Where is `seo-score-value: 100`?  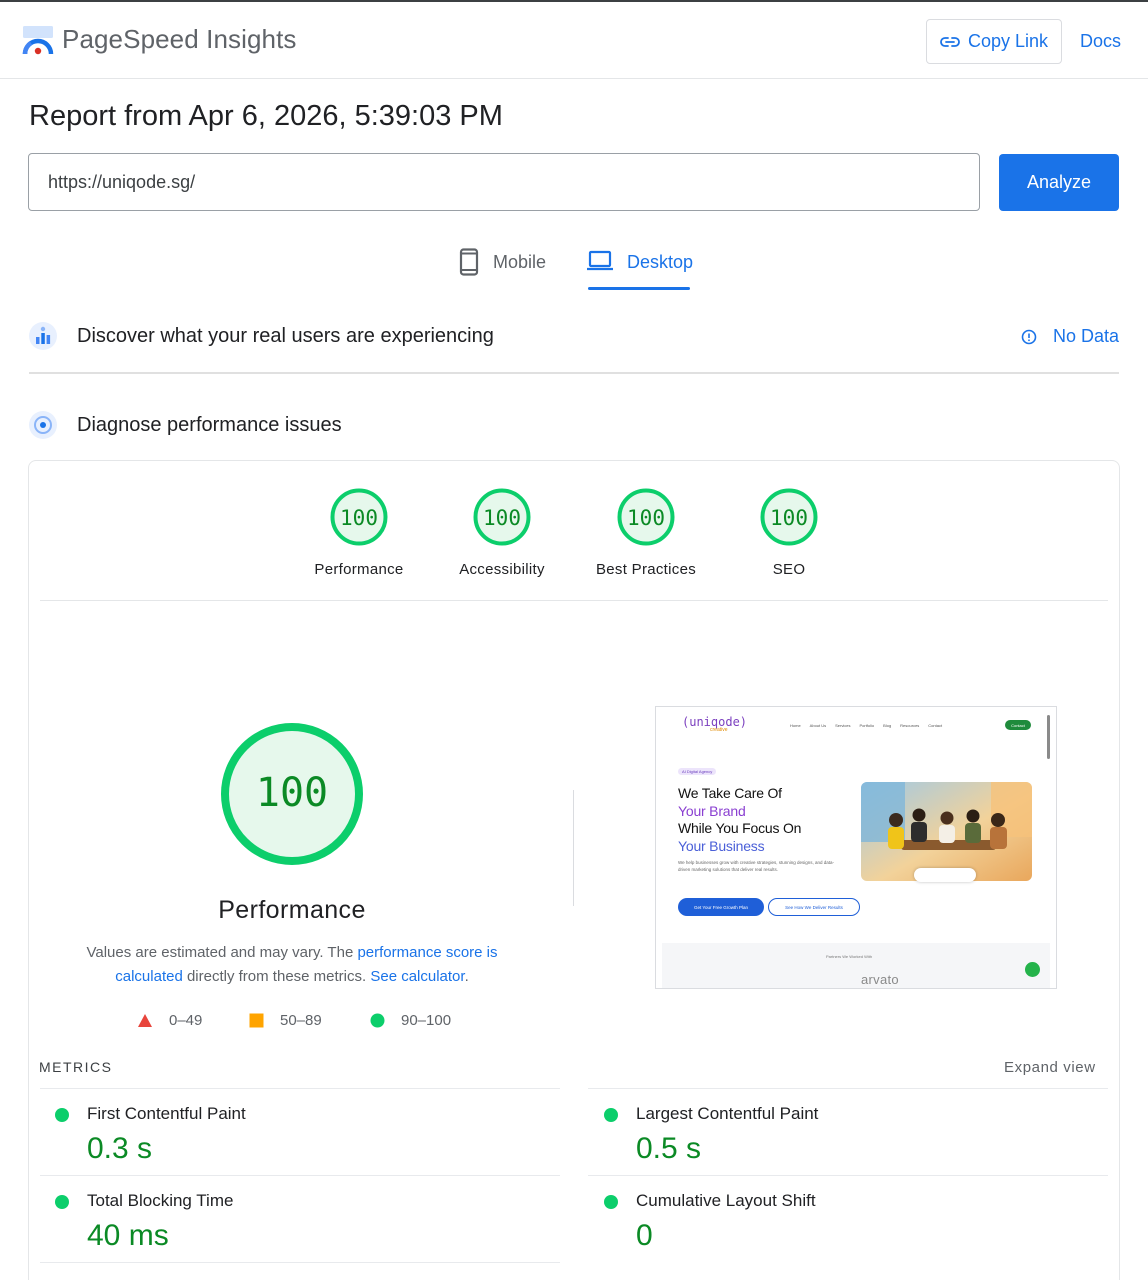
seo-score-value: 100 is located at coordinates (789, 518).